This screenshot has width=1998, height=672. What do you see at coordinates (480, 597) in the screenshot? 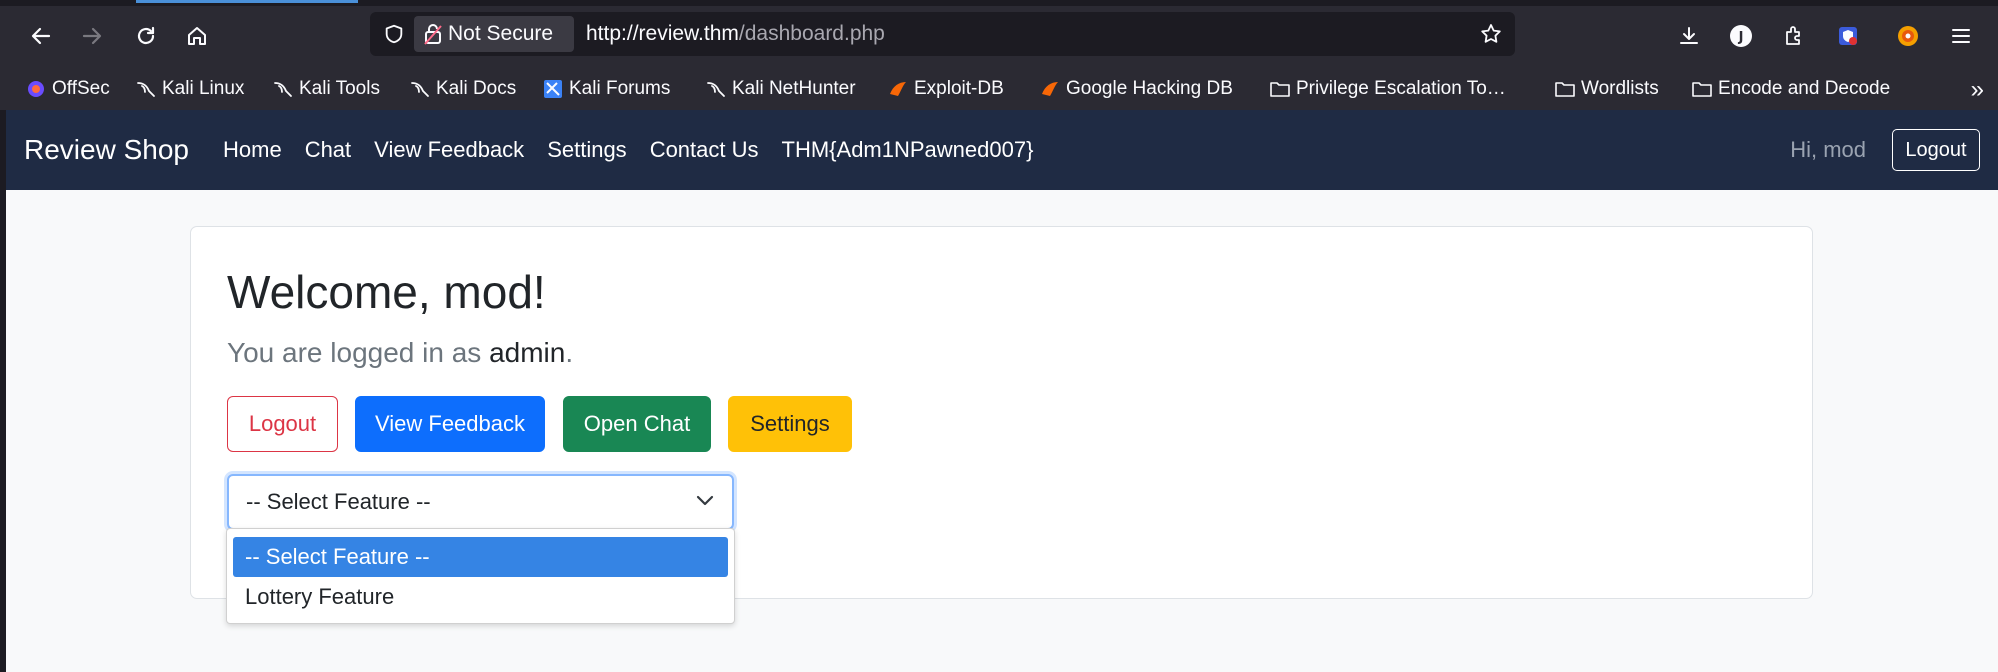
I see `feature-option-lottery: Lottery Feature` at bounding box center [480, 597].